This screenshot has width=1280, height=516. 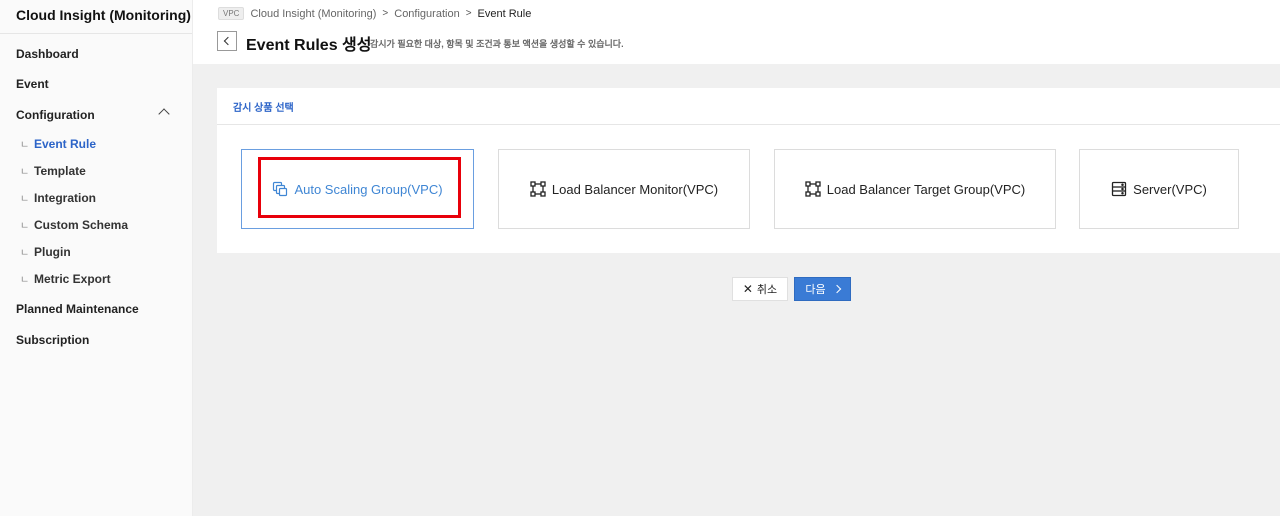 I want to click on nav-custom-schema-label: Custom Schema, so click(x=81, y=224).